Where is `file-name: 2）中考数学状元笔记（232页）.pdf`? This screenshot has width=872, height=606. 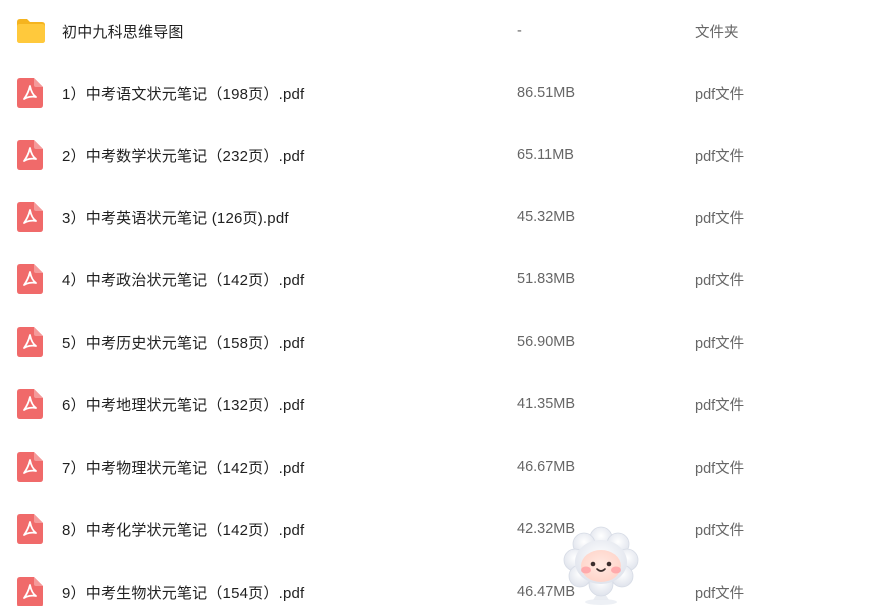
file-name: 2）中考数学状元笔记（232页）.pdf is located at coordinates (183, 156).